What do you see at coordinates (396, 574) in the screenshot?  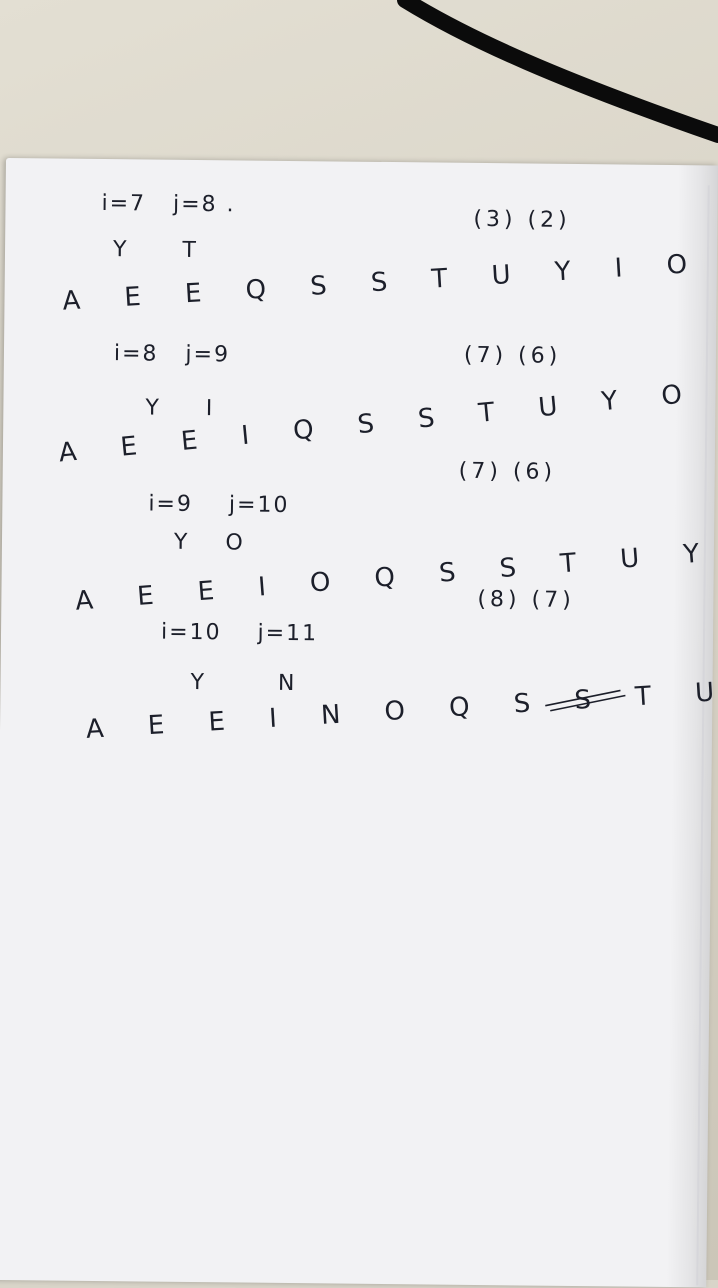 I see `block3-sequence: A E E I O Q S S T U Y N` at bounding box center [396, 574].